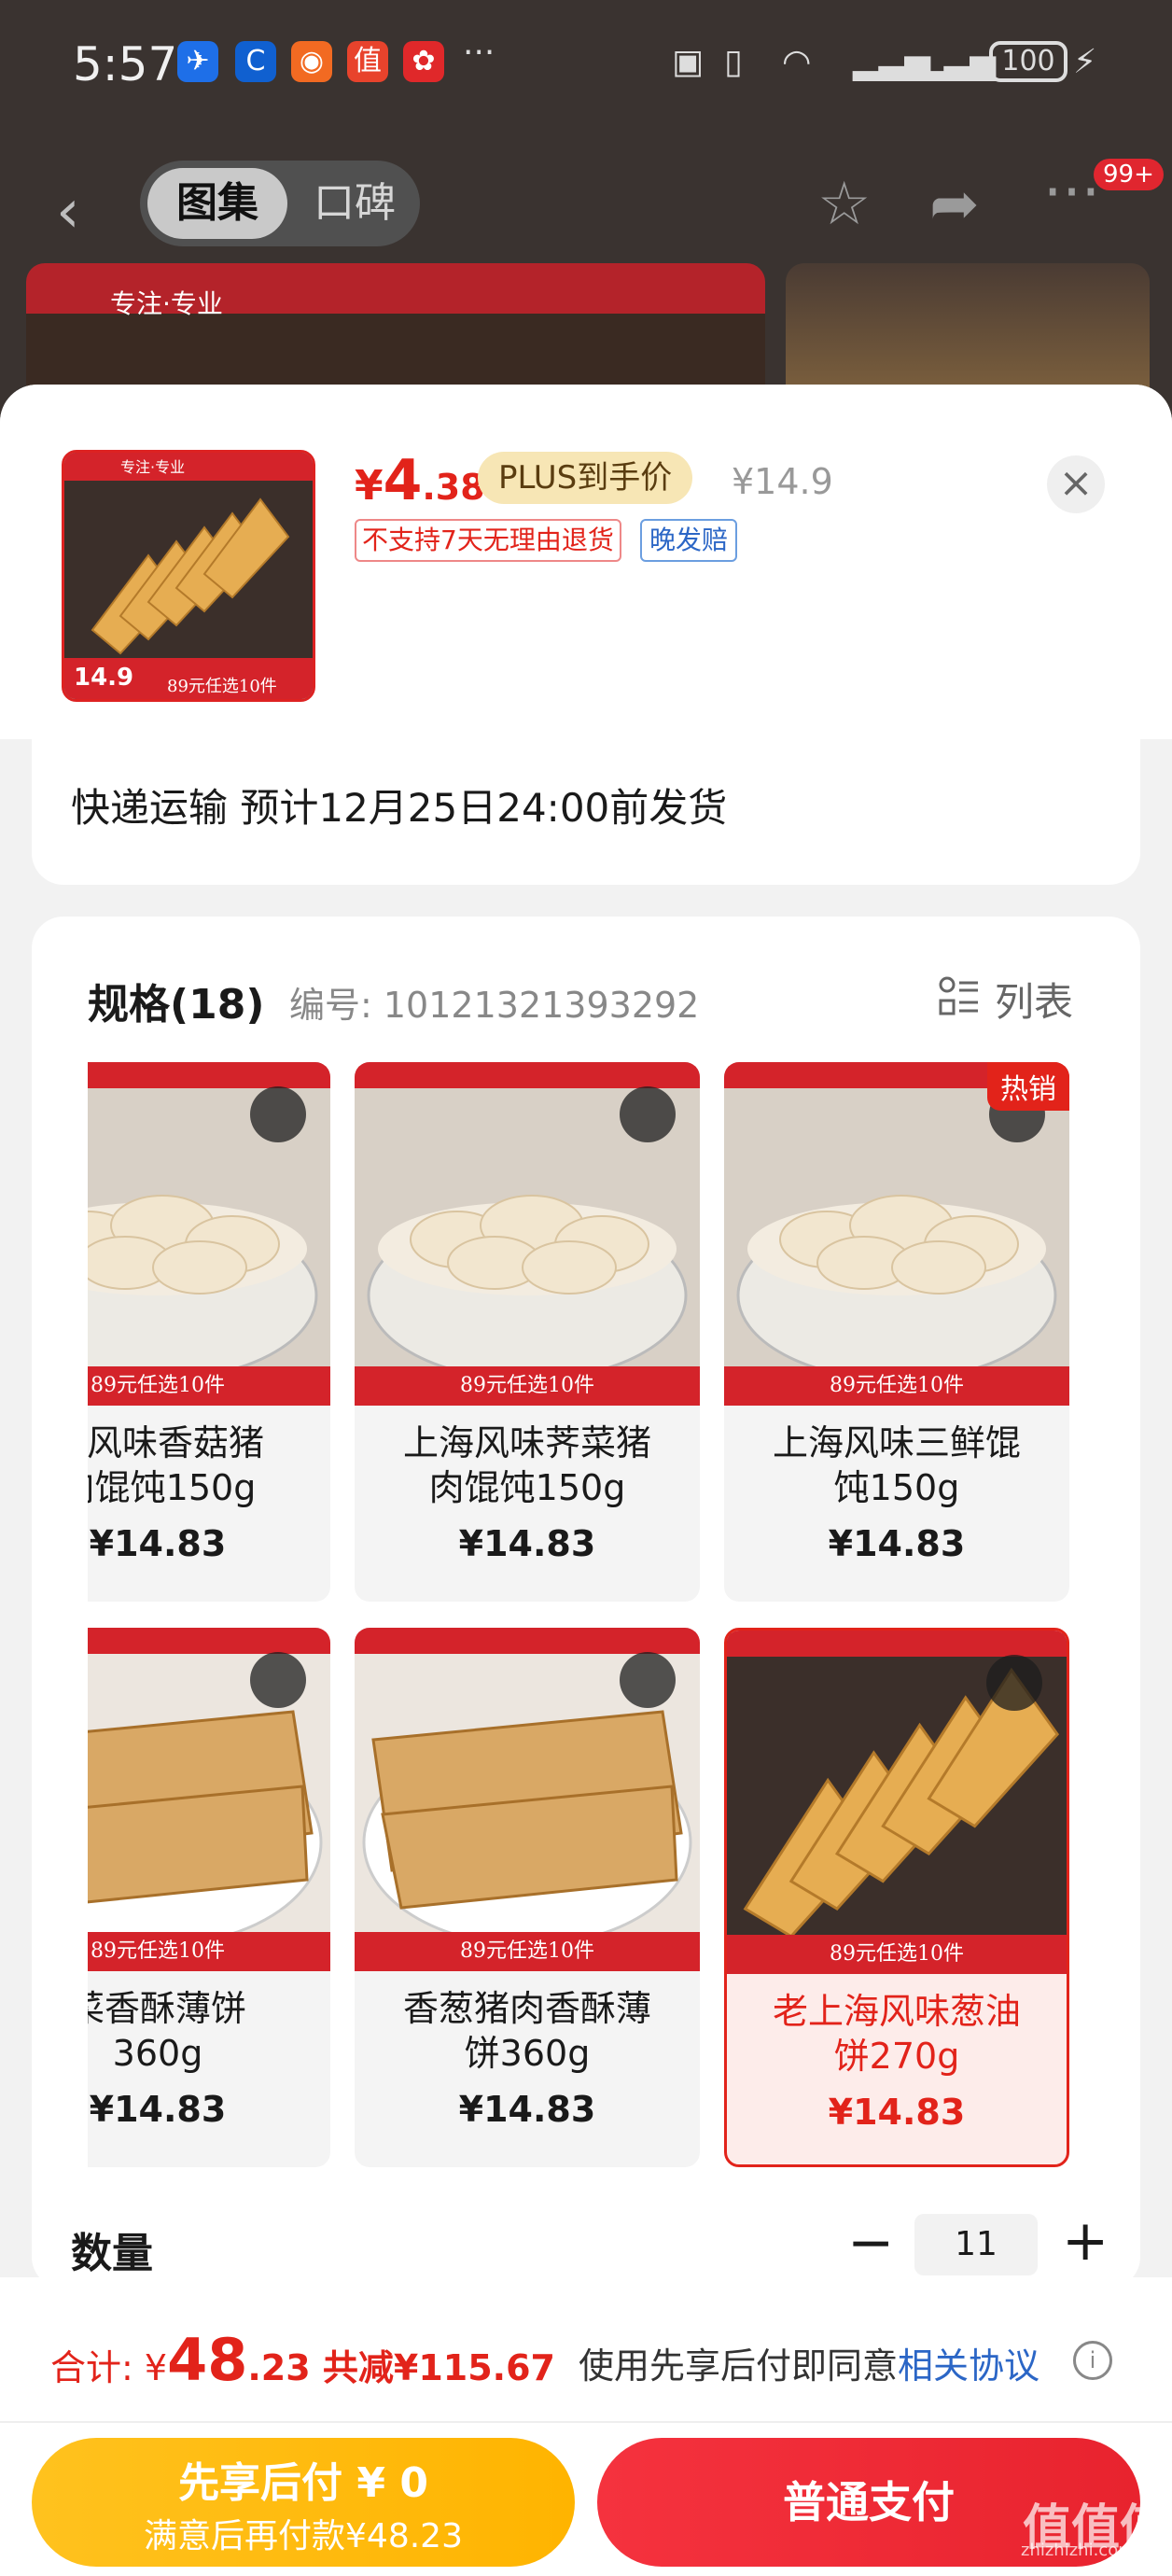 The height and width of the screenshot is (2576, 1172). Describe the element at coordinates (176, 1465) in the screenshot. I see `spec-option-name: 海风味香菇猪 肉馄饨150g` at that location.